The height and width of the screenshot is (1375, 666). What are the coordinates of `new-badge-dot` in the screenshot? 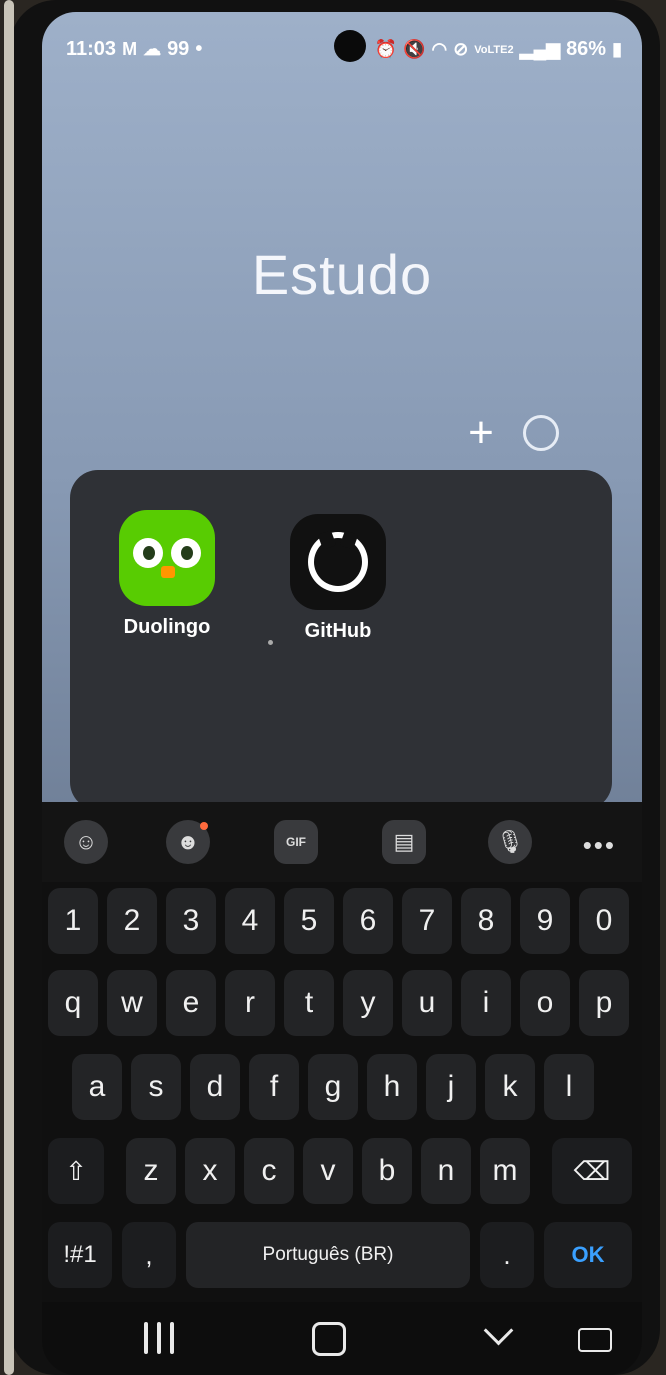 It's located at (204, 826).